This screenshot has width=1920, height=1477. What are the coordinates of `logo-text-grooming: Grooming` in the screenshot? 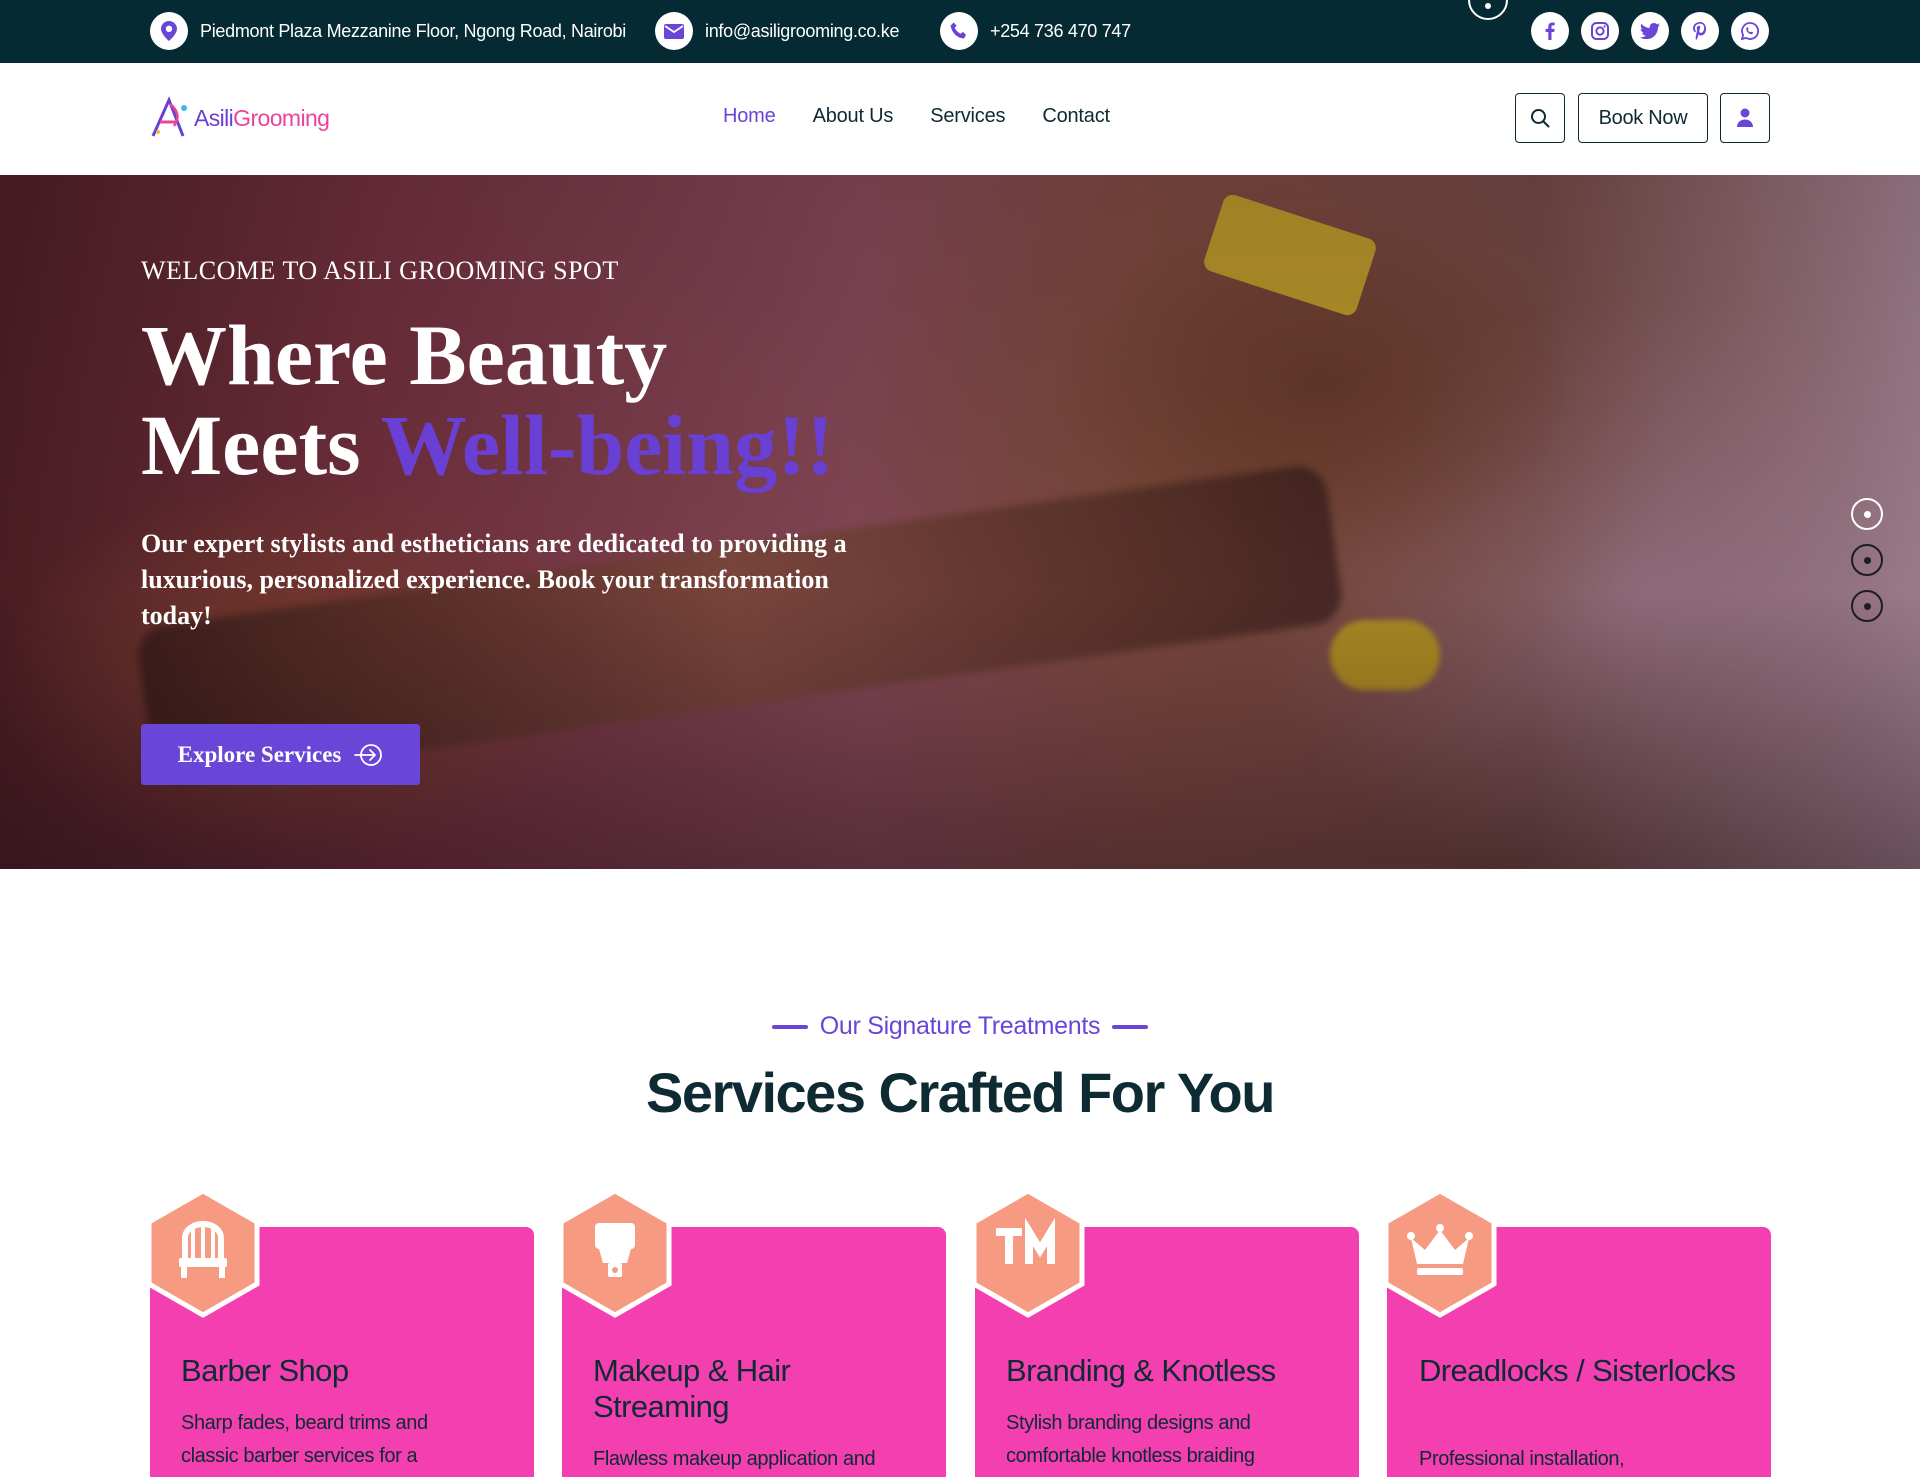 It's located at (281, 117).